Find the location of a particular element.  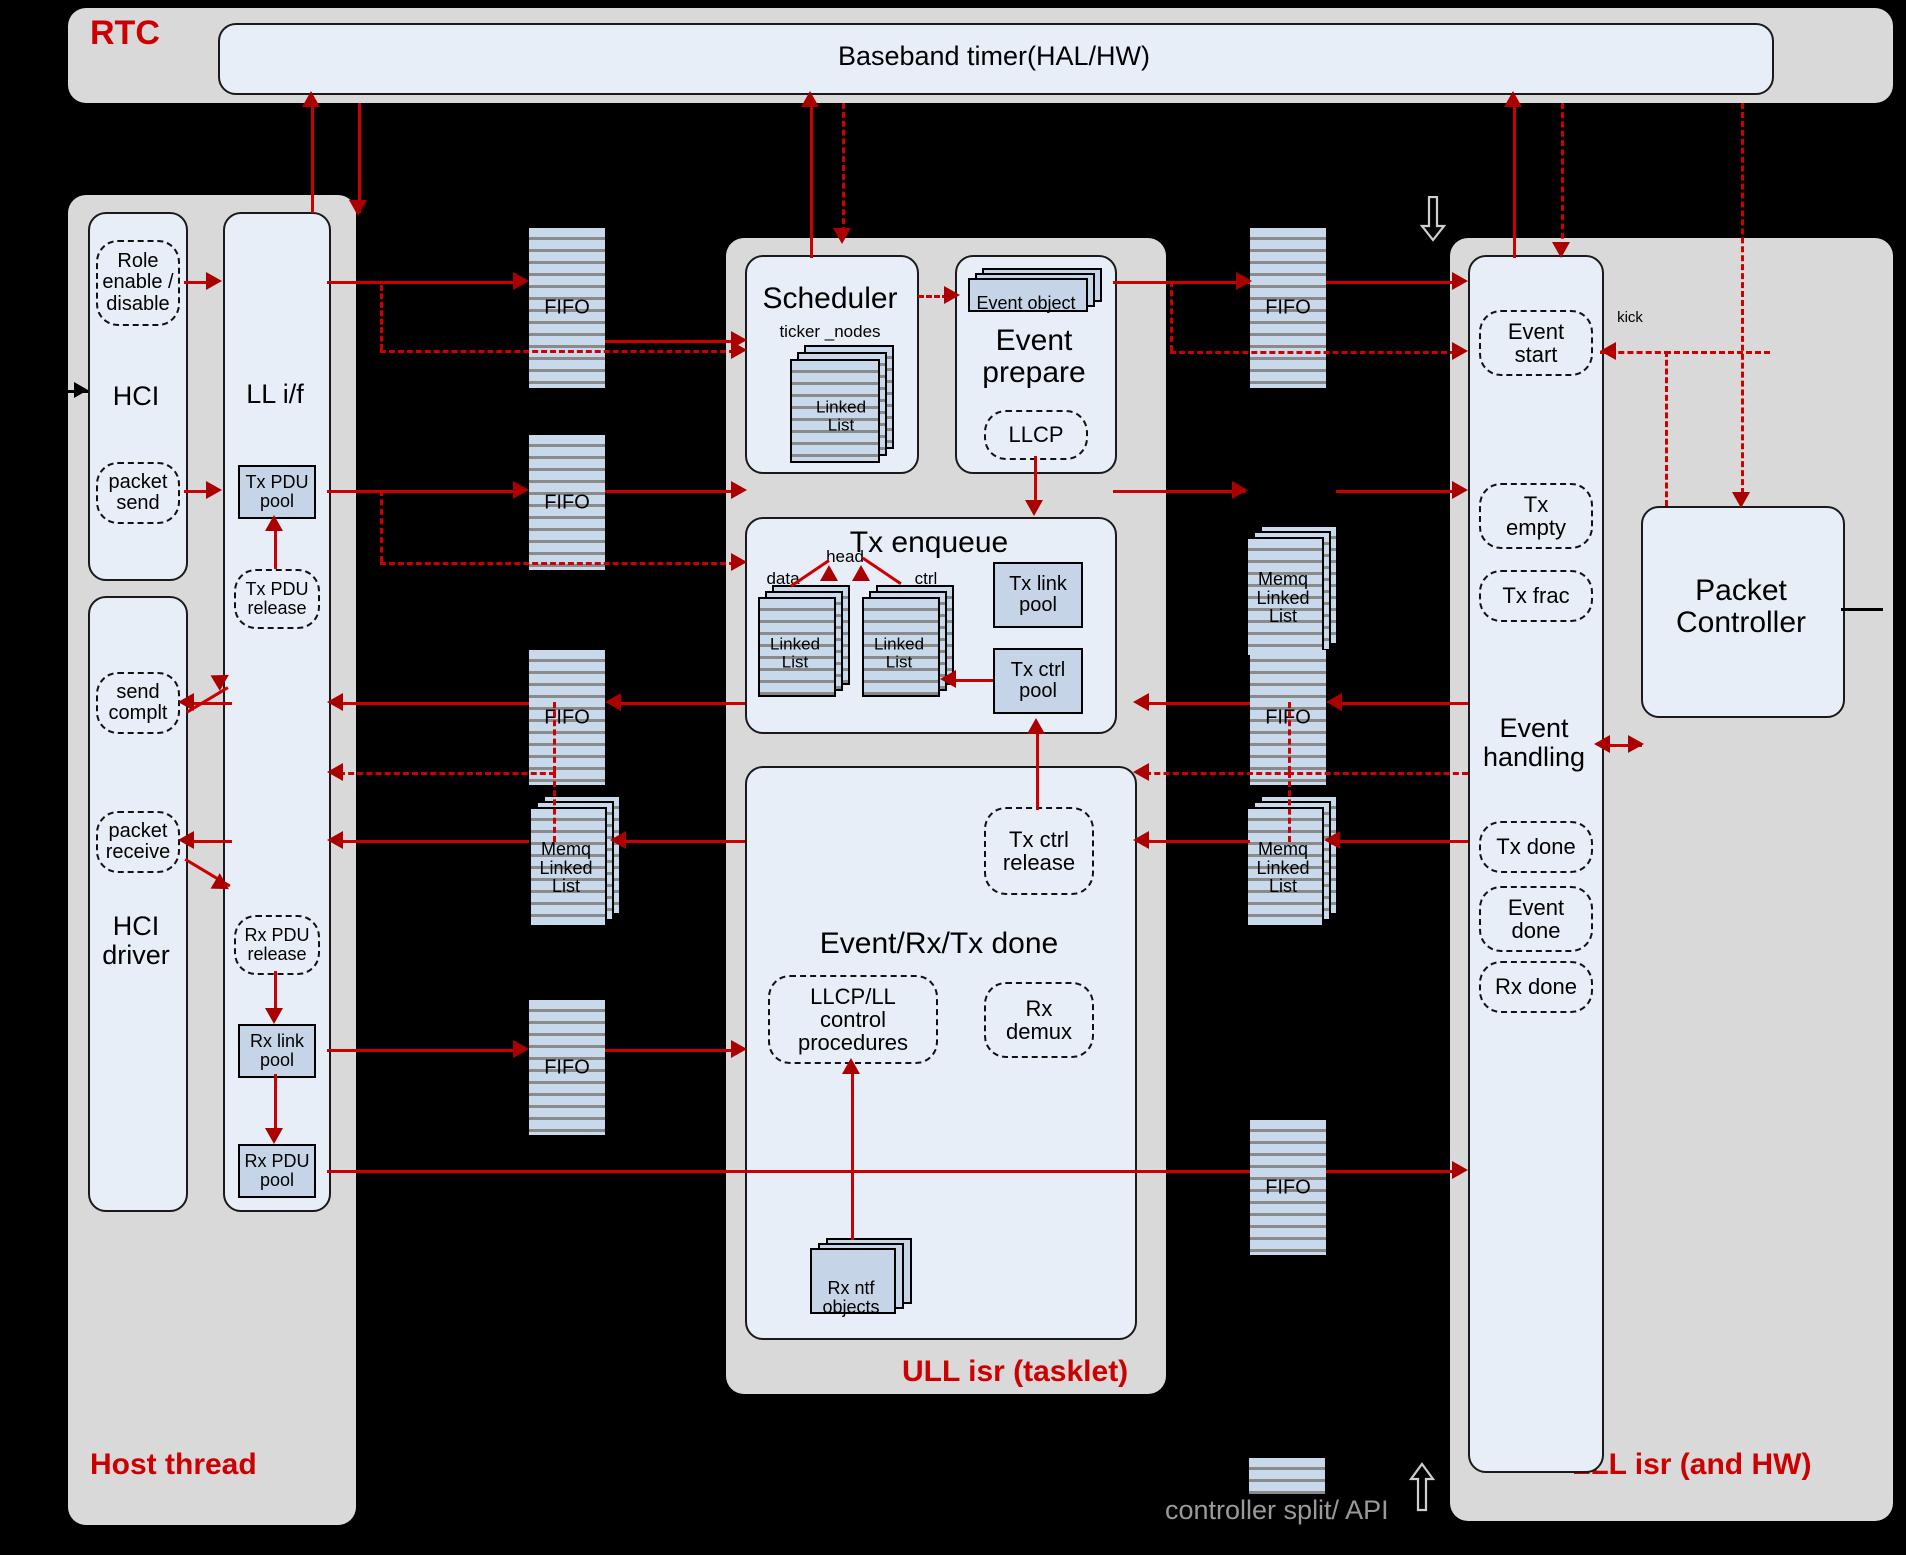

arrow-scheduler-to-eventprepare is located at coordinates (952, 295).